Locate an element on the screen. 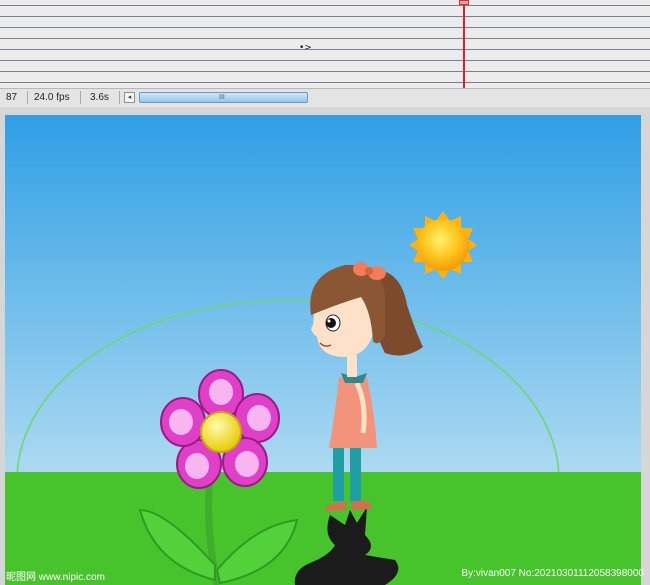  timeline-status-bar: 87 24.0 fps 3.6s ◂ III is located at coordinates (325, 98).